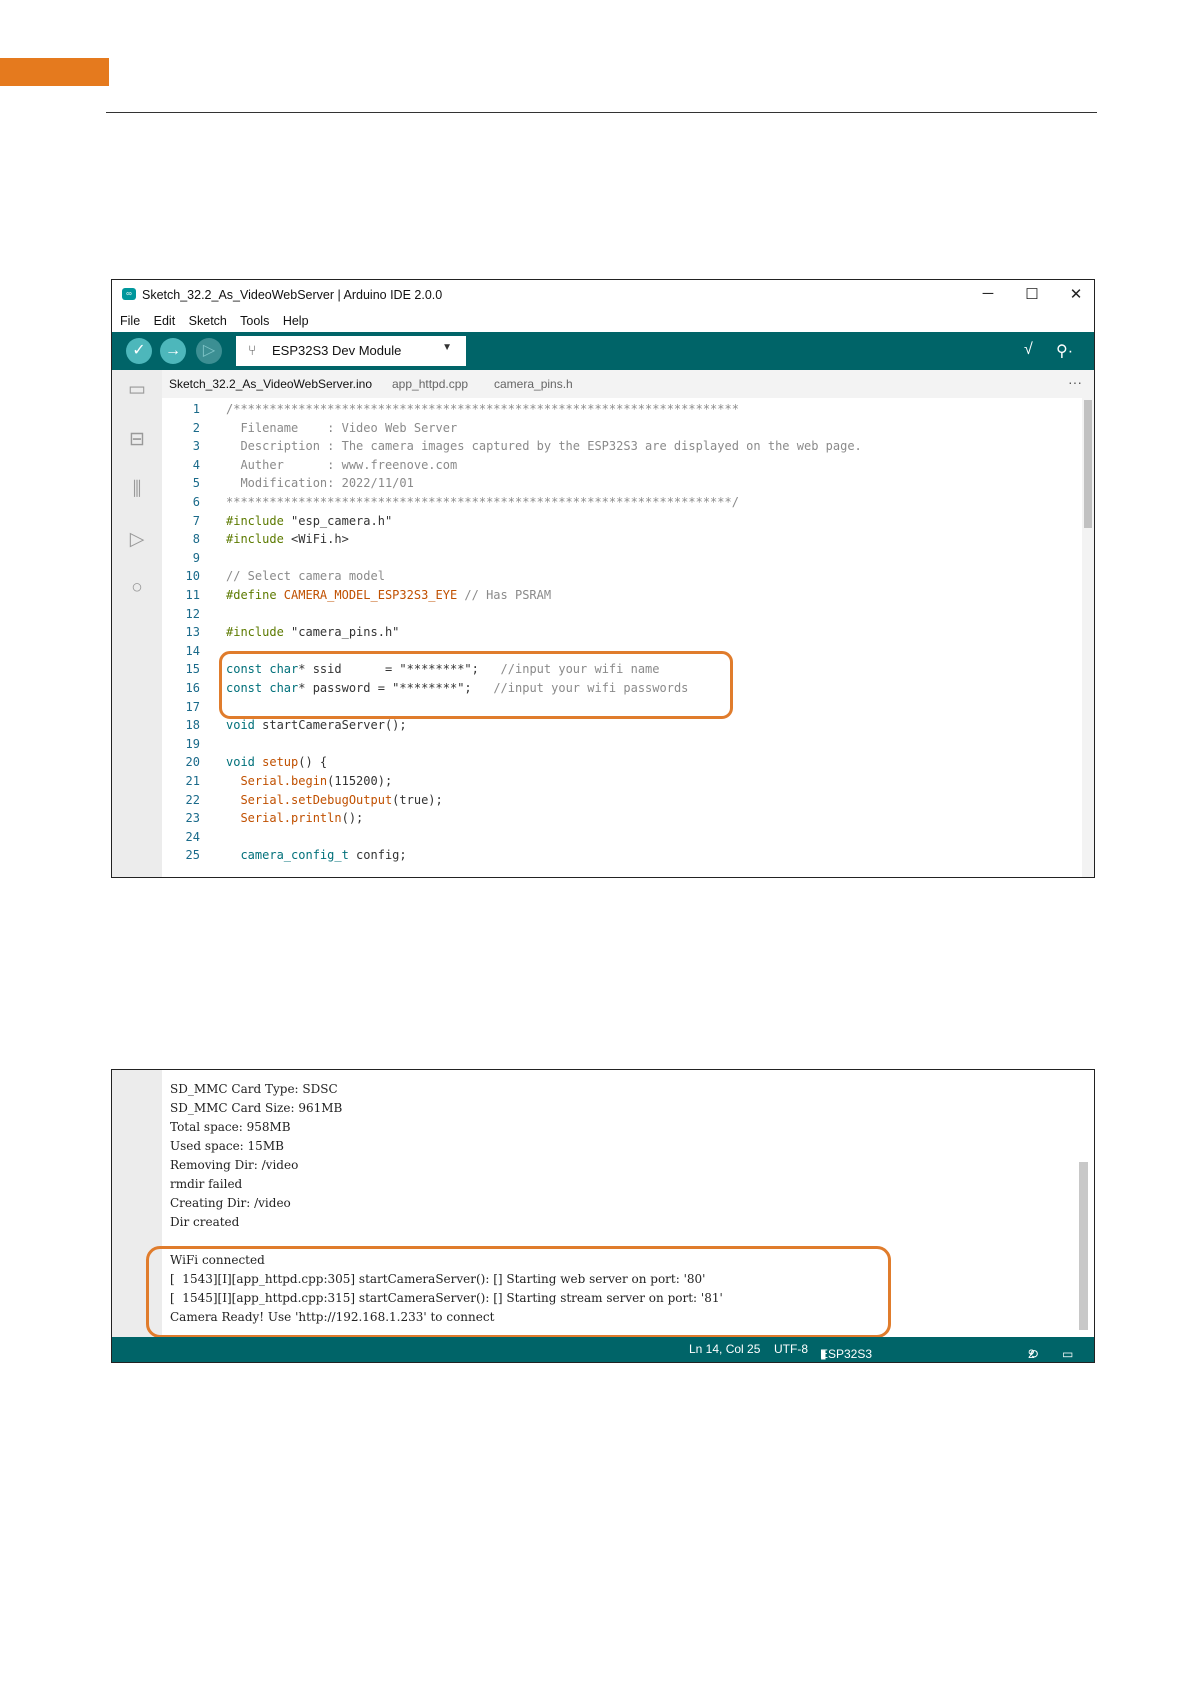  I want to click on code-token: ();, so click(352, 818).